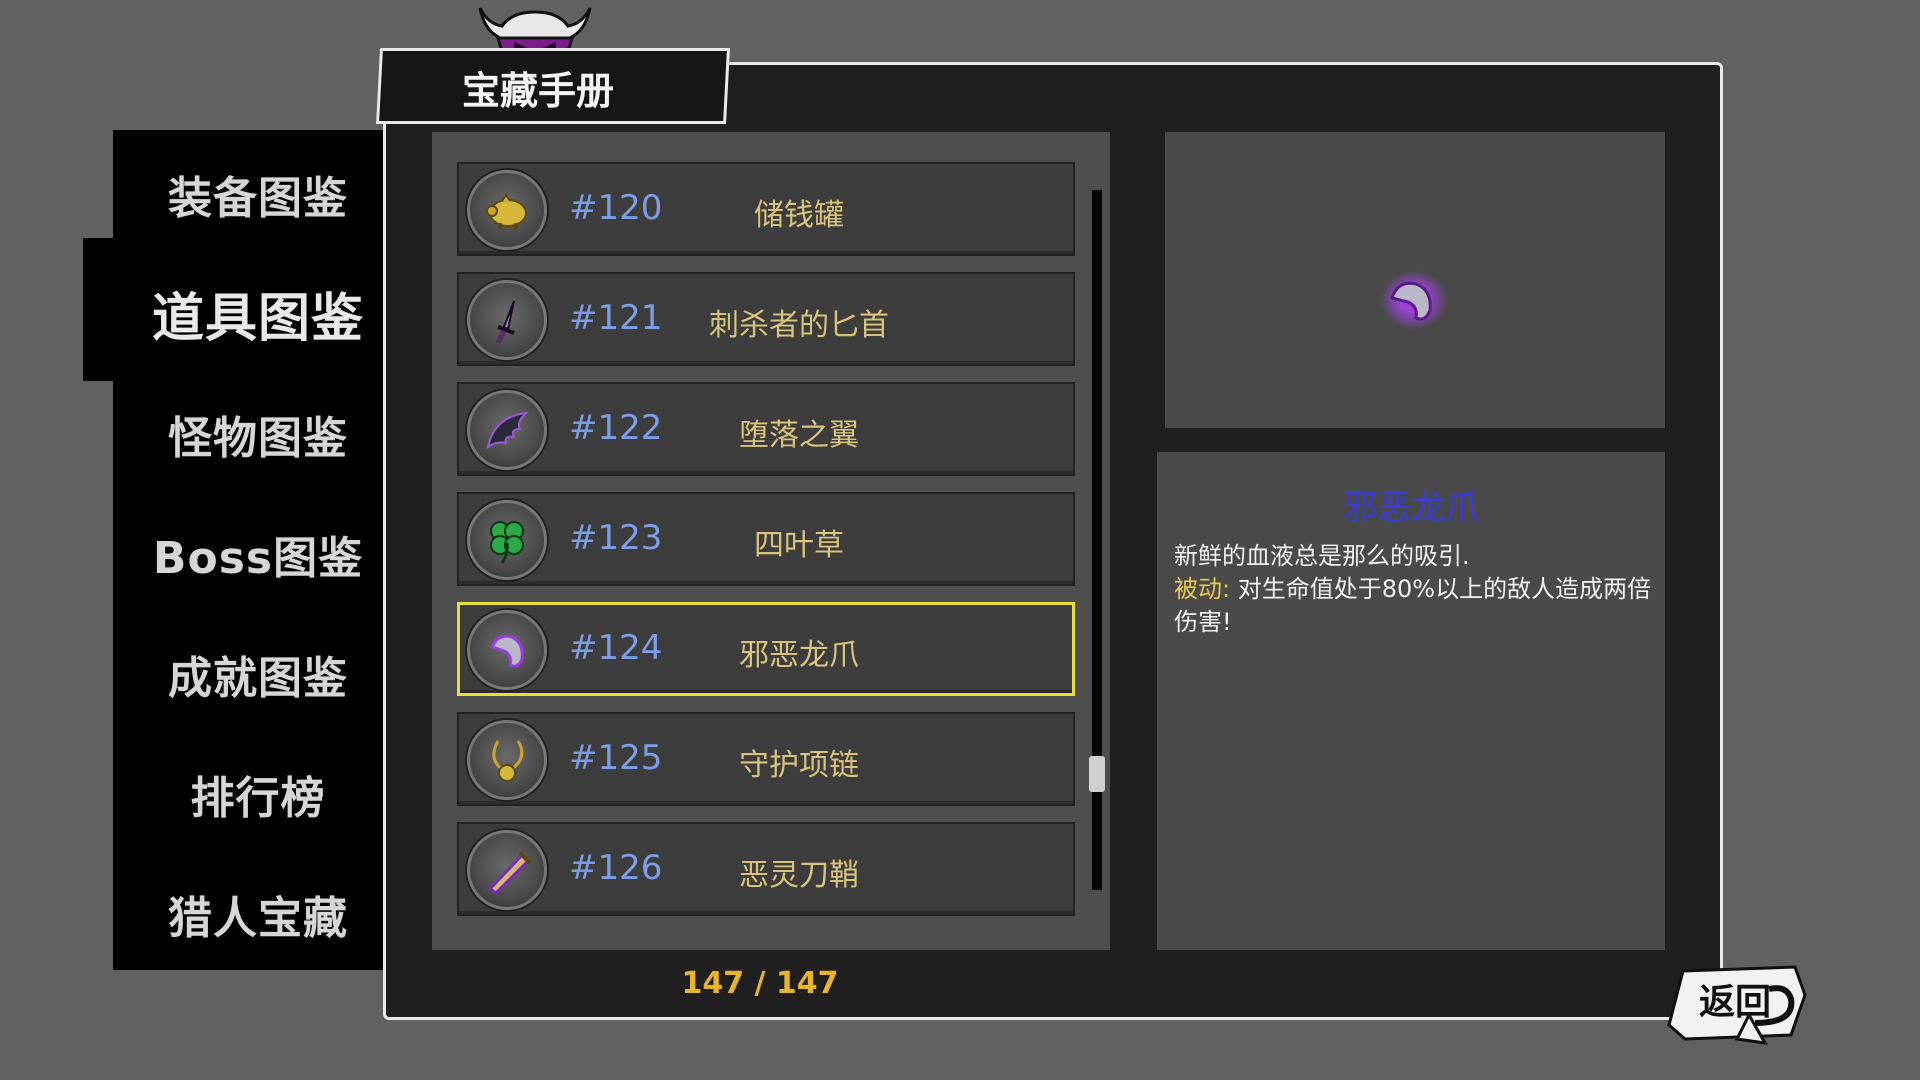  Describe the element at coordinates (799, 435) in the screenshot. I see `item-name: 堕落之翼` at that location.